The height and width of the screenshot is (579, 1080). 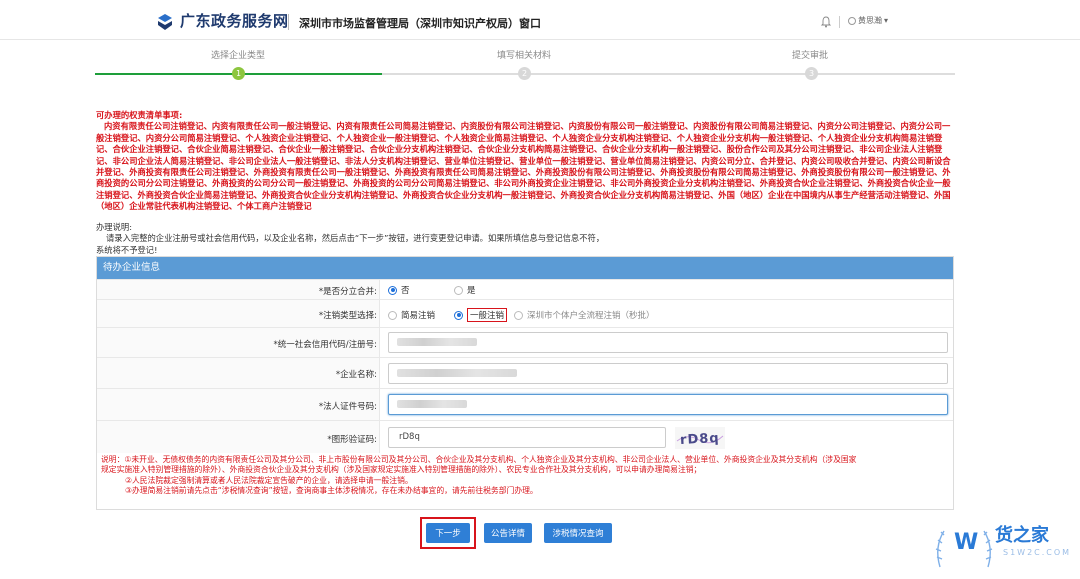 I want to click on split-merge-label: *是否分立合并:, so click(x=347, y=292).